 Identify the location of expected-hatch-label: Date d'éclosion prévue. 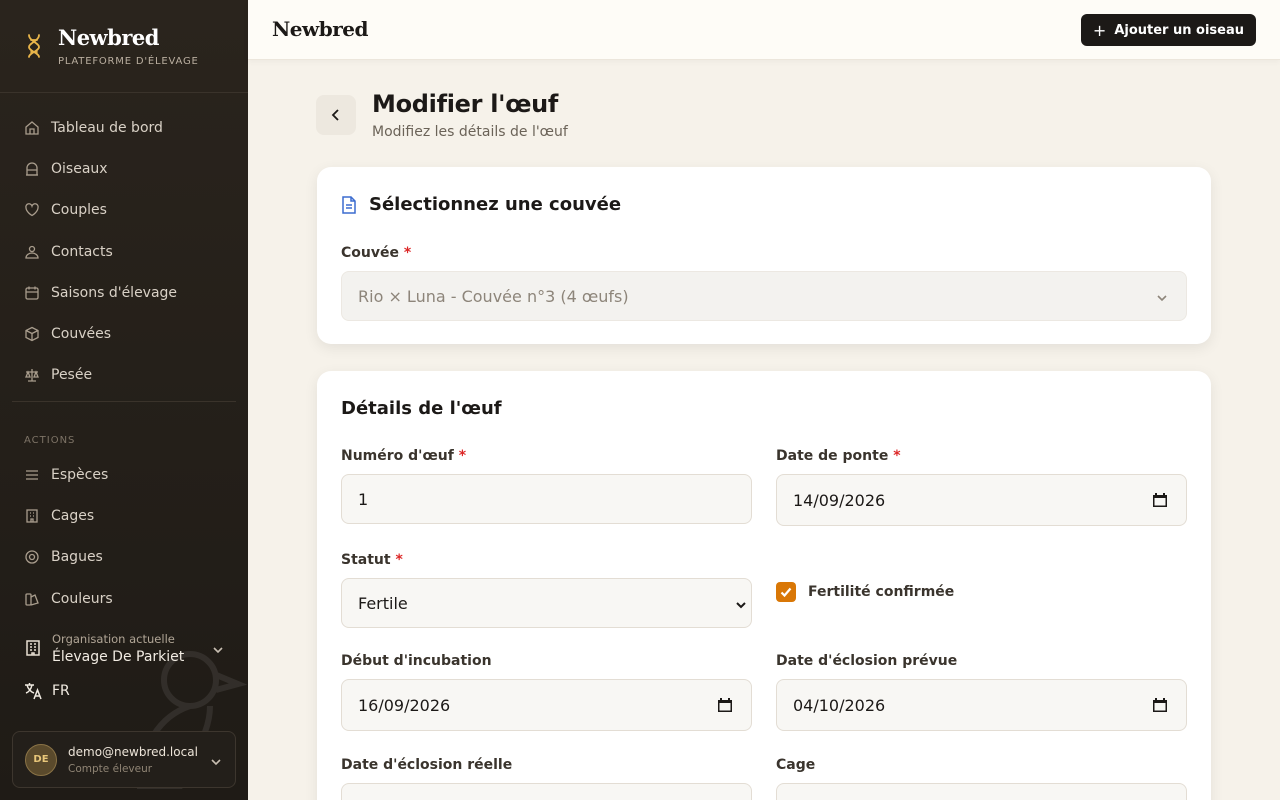
(867, 661).